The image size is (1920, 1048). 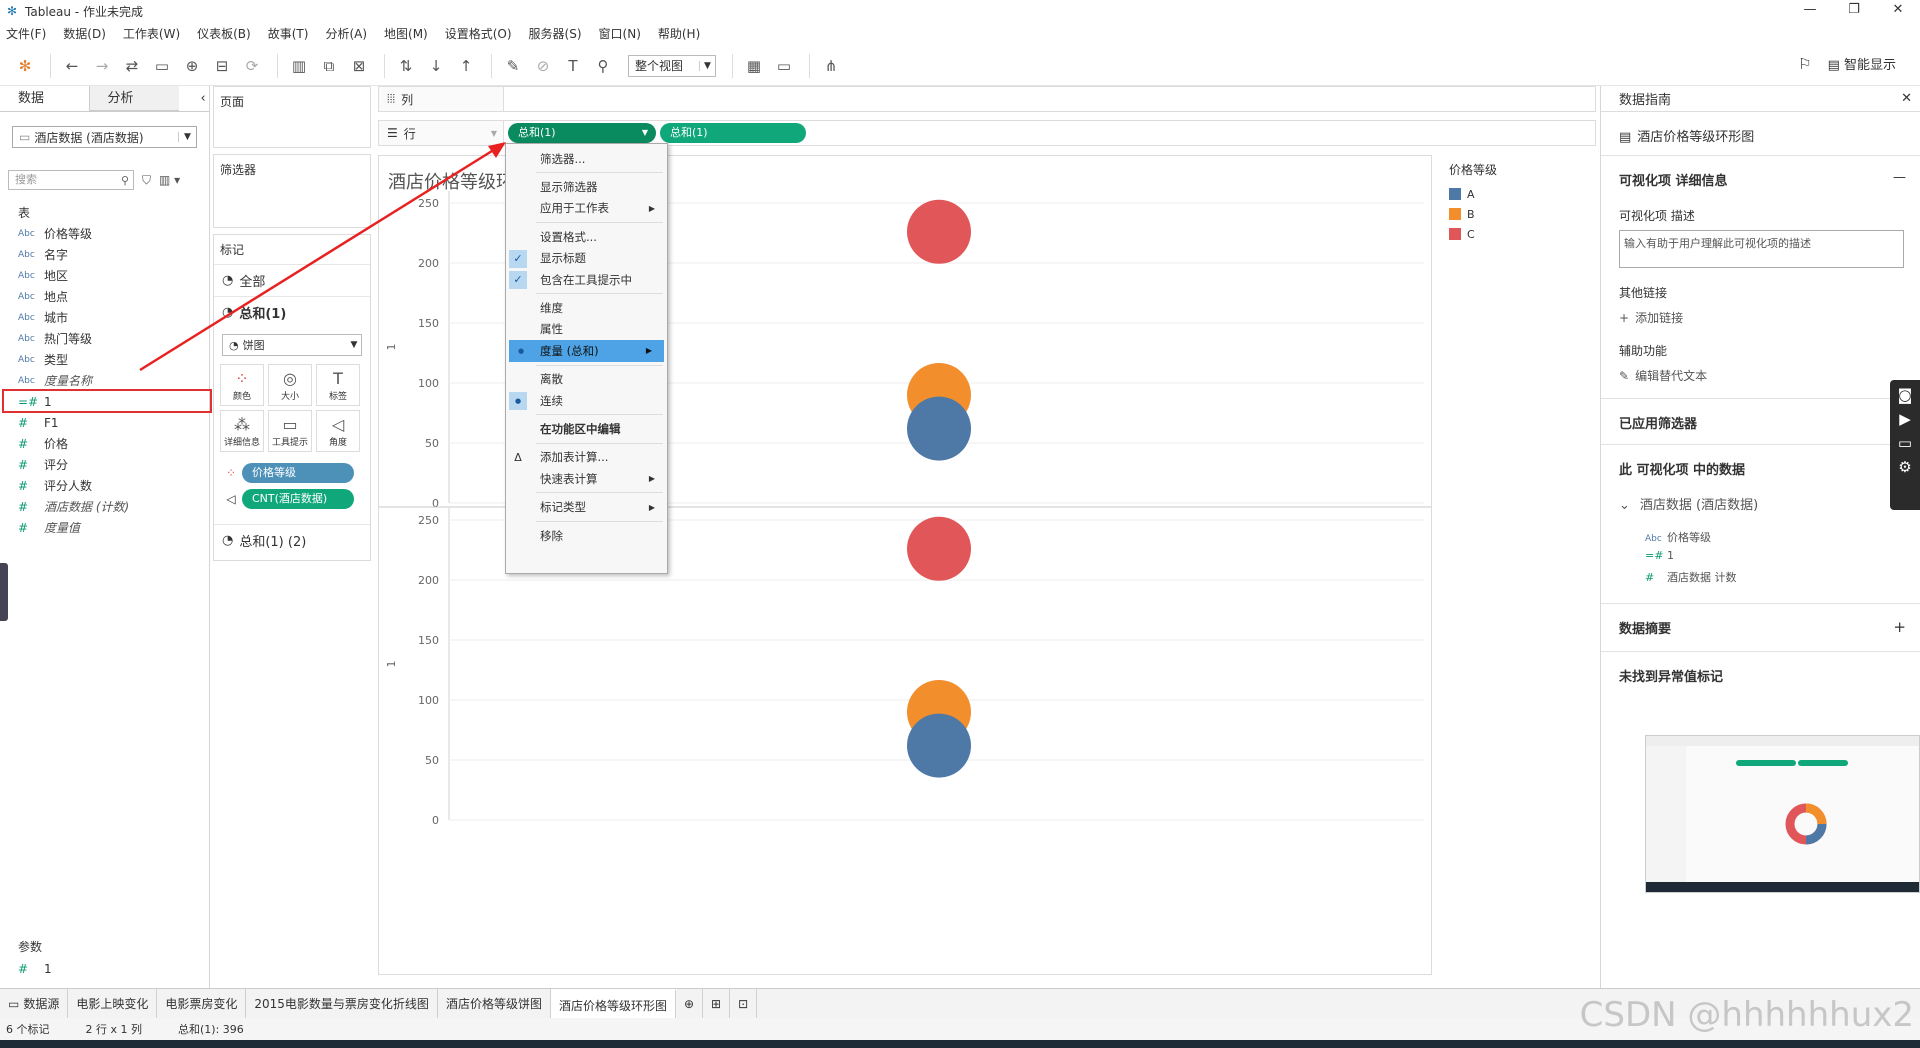 I want to click on label-icon: T, so click(x=573, y=66).